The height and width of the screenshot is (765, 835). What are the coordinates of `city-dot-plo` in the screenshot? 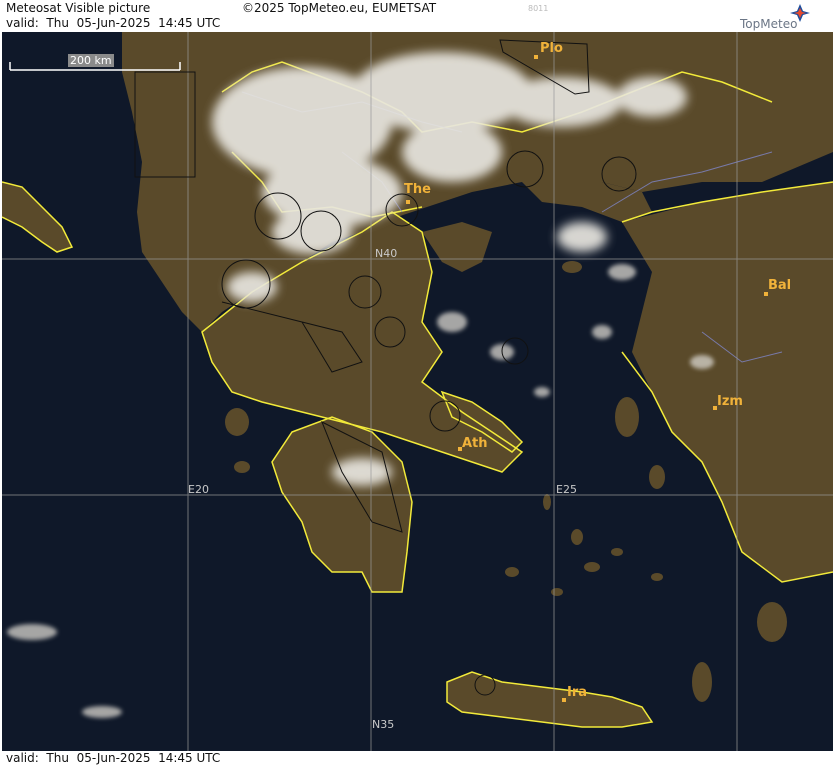 It's located at (536, 57).